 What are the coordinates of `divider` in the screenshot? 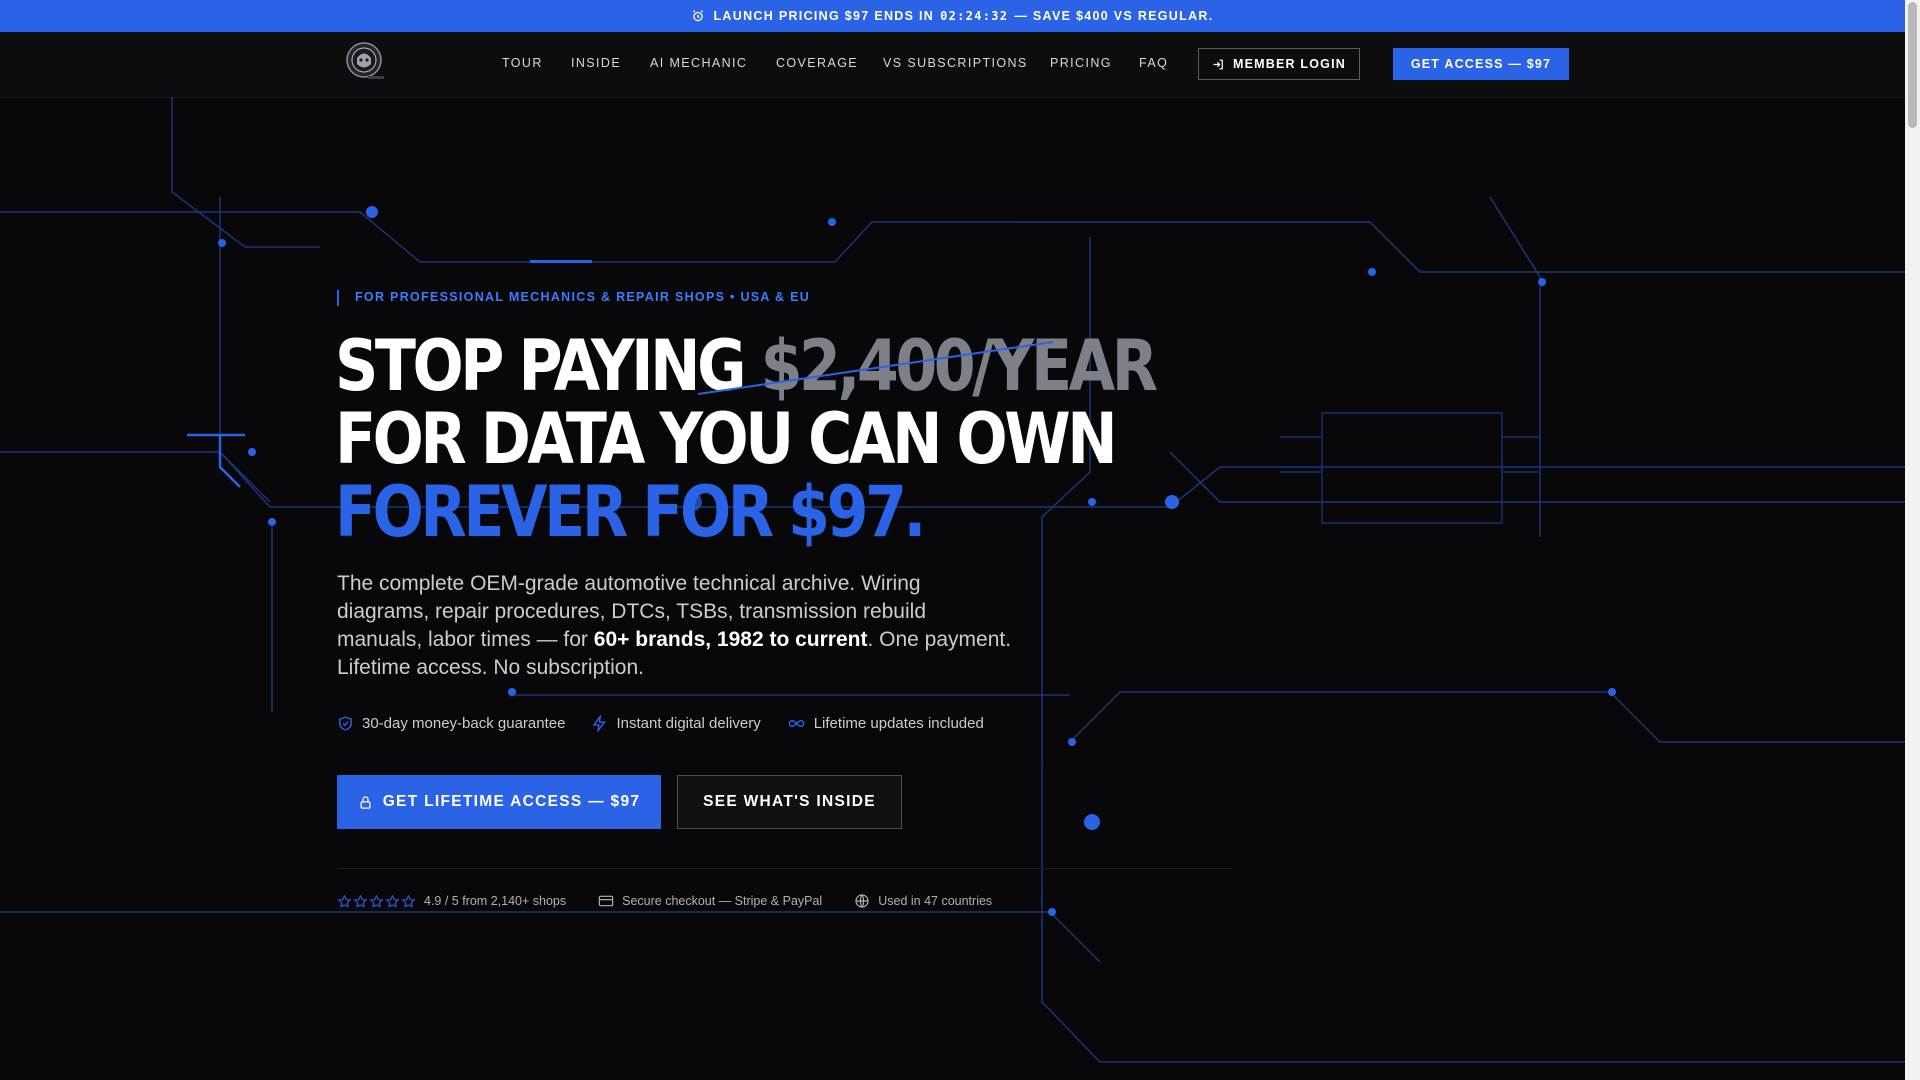 It's located at (784, 868).